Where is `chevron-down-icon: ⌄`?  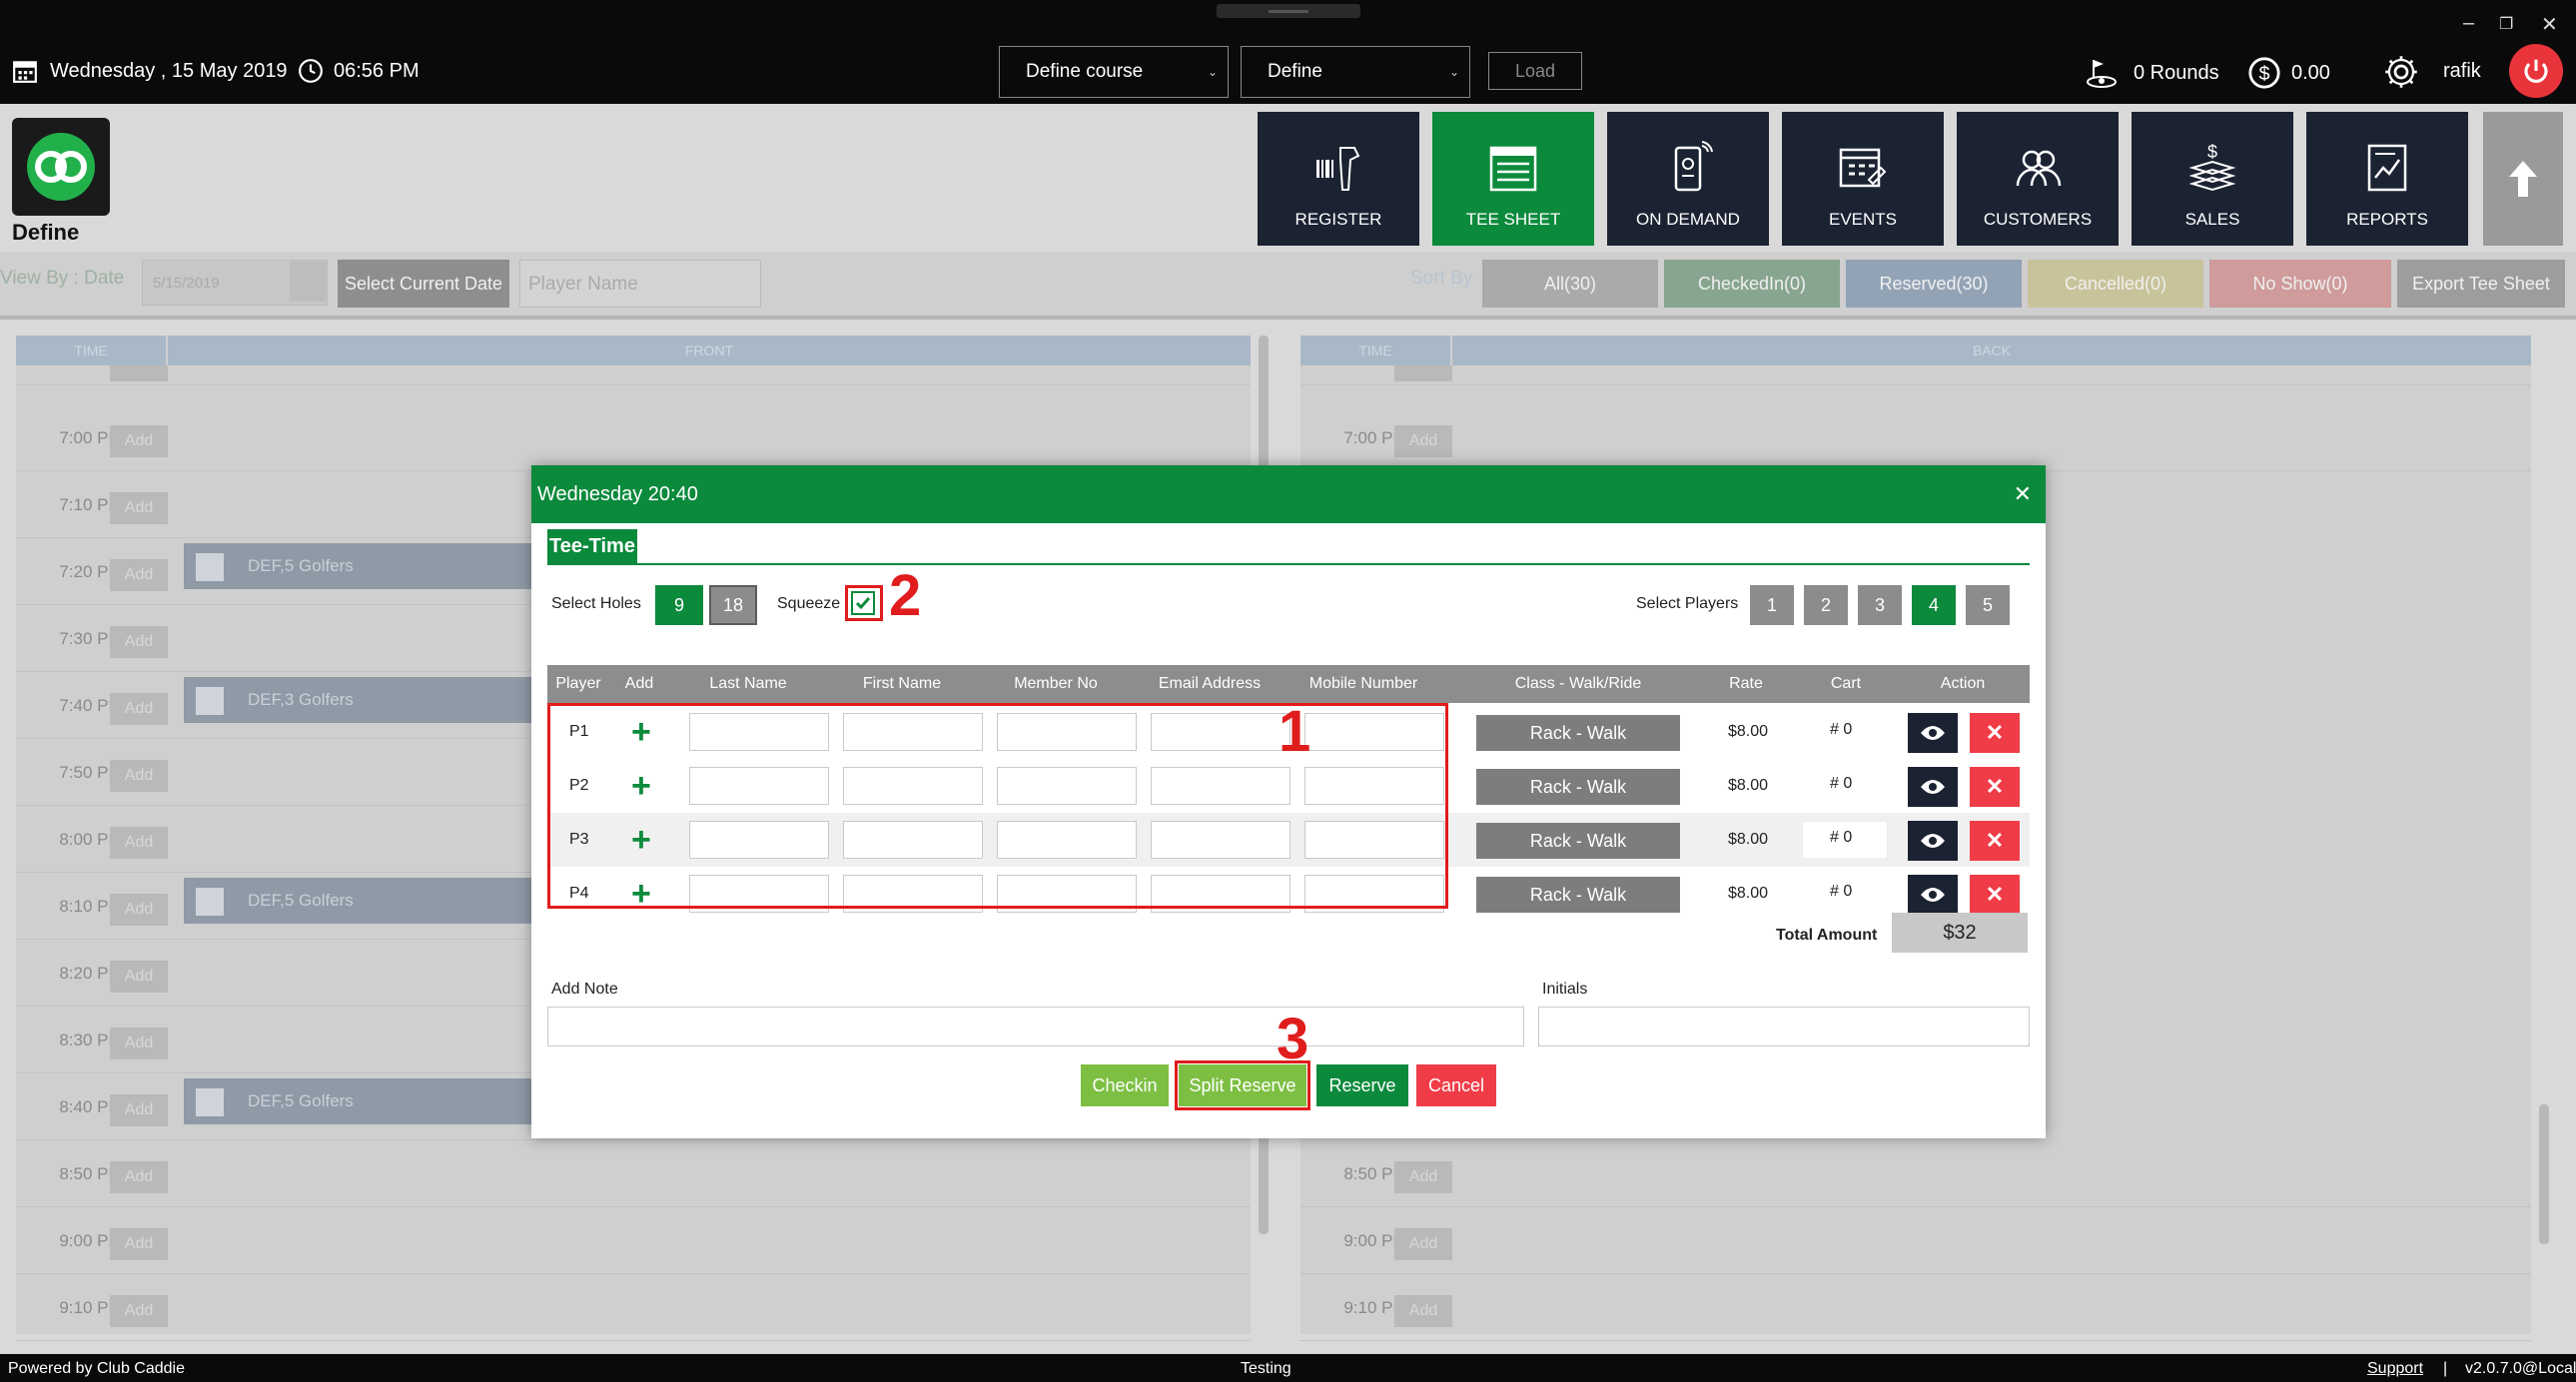 chevron-down-icon: ⌄ is located at coordinates (1454, 72).